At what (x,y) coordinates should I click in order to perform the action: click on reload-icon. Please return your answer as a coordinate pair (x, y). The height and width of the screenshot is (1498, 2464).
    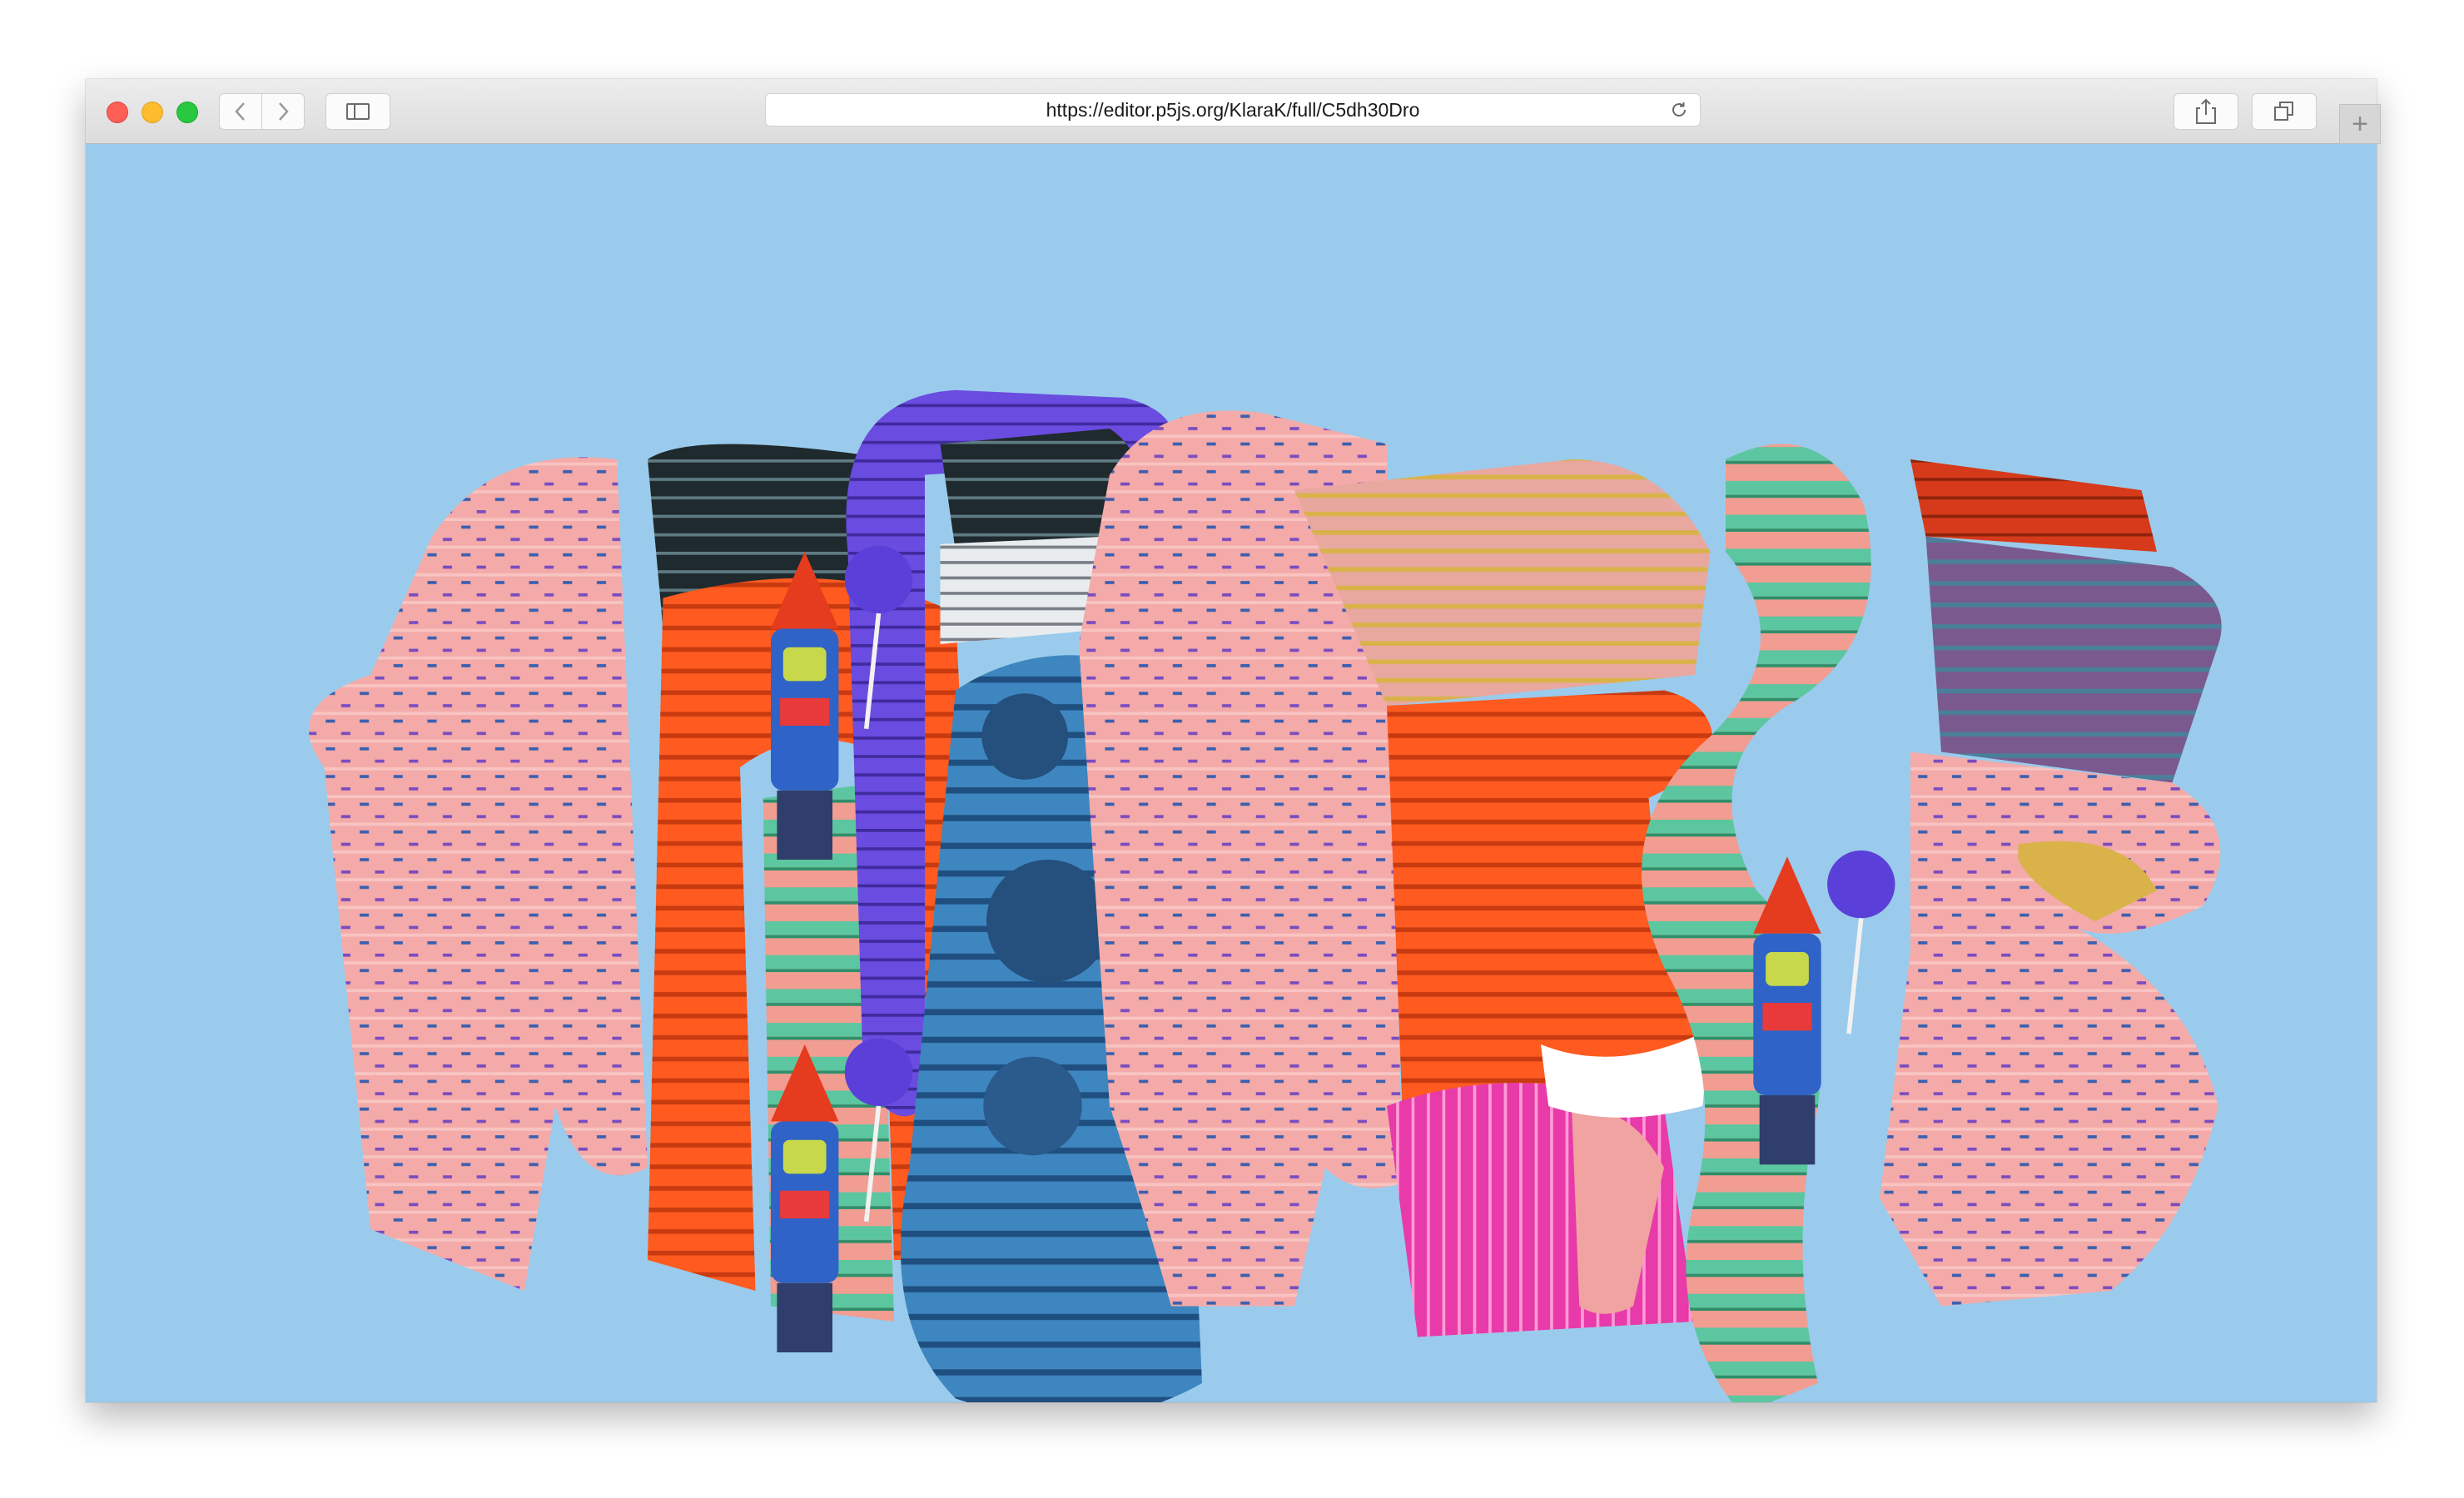
    Looking at the image, I should click on (1679, 109).